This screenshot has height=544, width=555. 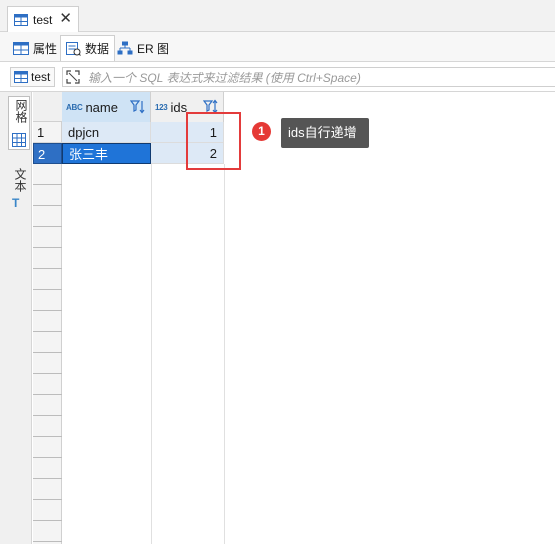 I want to click on filter-source-label: test, so click(x=41, y=77).